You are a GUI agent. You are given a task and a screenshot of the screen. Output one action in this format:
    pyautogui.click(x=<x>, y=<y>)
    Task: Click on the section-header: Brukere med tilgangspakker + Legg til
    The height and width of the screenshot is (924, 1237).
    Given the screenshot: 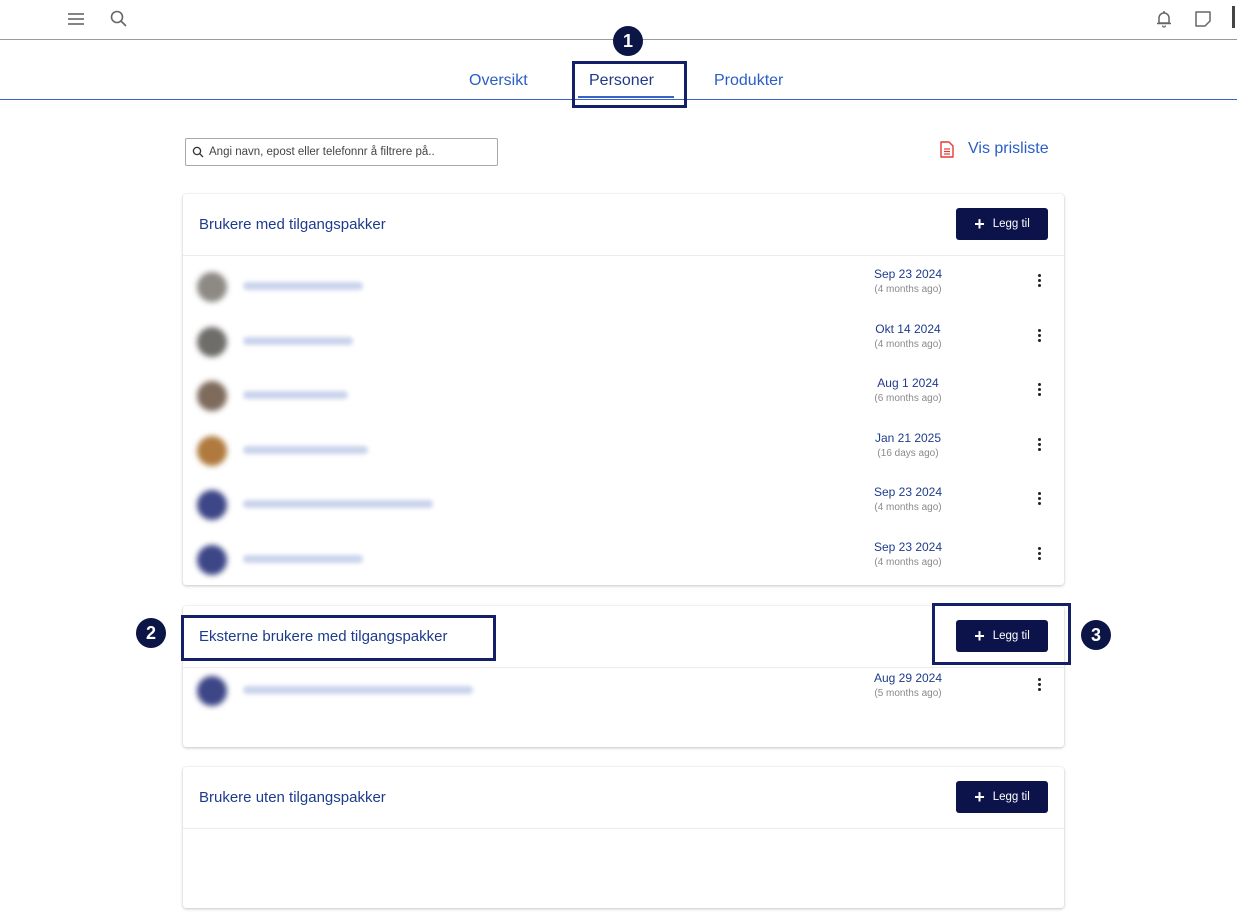 What is the action you would take?
    pyautogui.click(x=623, y=225)
    